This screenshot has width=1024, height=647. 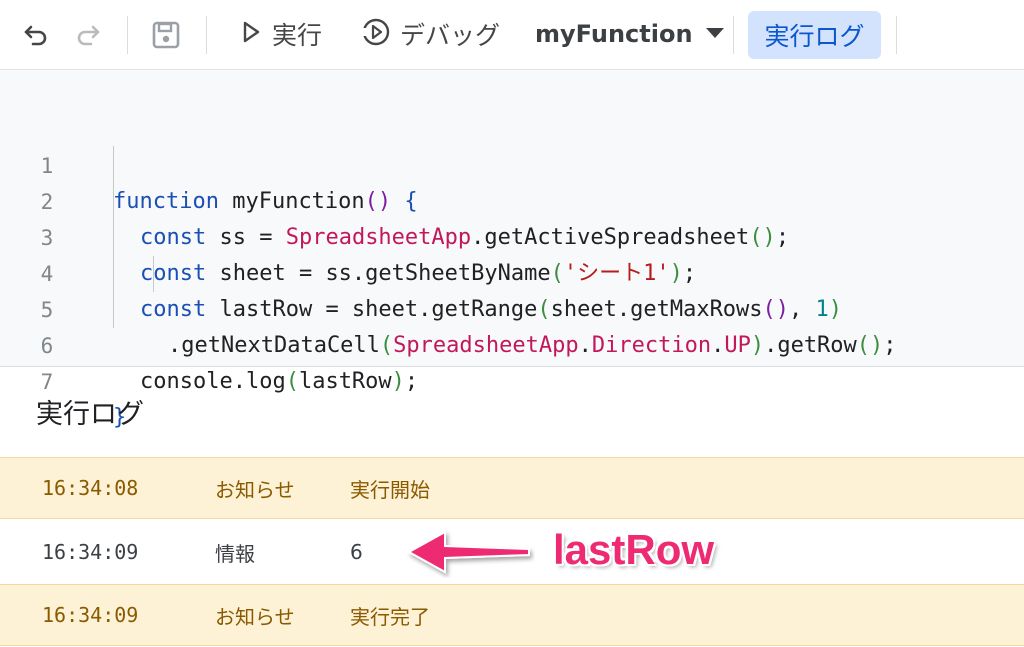 I want to click on annotation-label: lastRow, so click(x=634, y=549).